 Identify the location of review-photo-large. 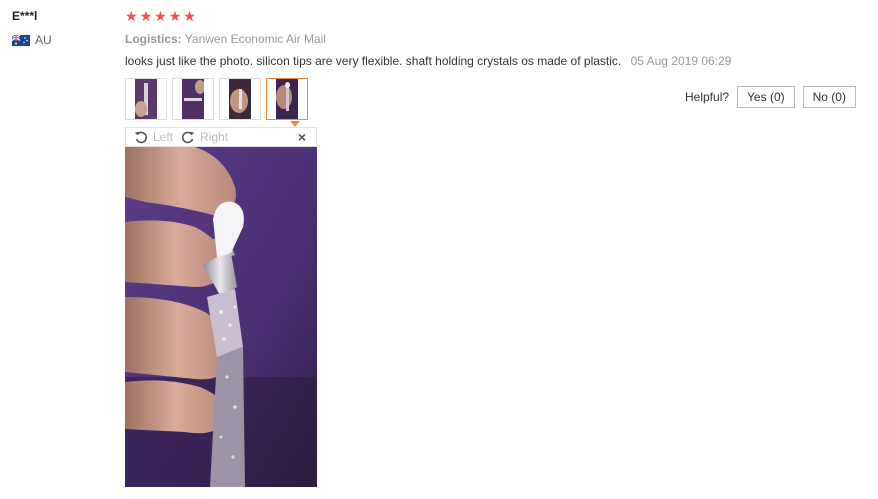
(221, 317).